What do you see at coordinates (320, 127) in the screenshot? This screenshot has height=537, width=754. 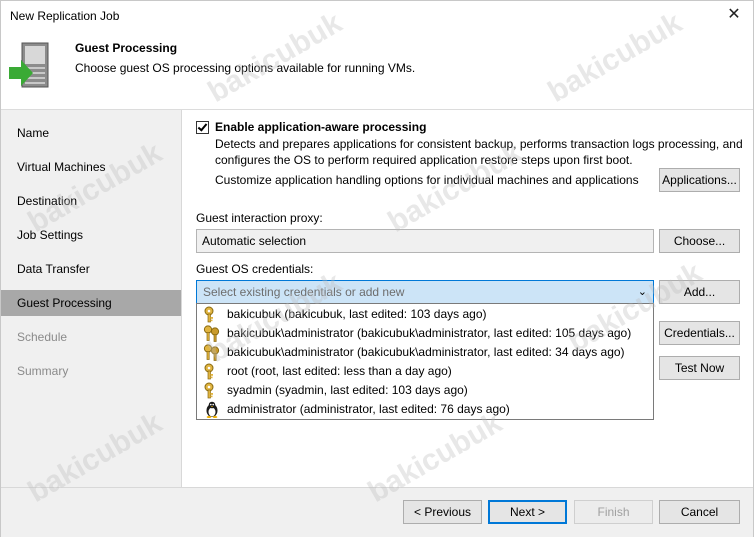 I see `app-aware-label: Enable application-aware processing` at bounding box center [320, 127].